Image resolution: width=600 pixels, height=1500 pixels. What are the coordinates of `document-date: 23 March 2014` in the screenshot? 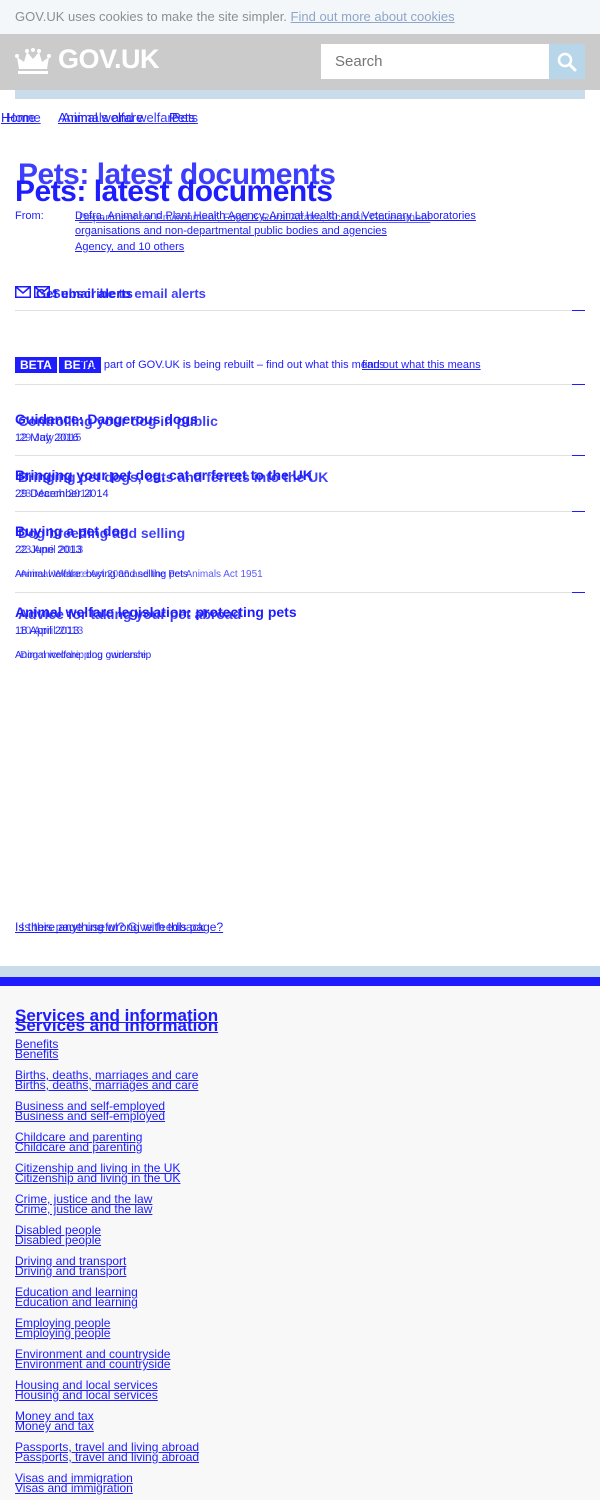 It's located at (56, 494).